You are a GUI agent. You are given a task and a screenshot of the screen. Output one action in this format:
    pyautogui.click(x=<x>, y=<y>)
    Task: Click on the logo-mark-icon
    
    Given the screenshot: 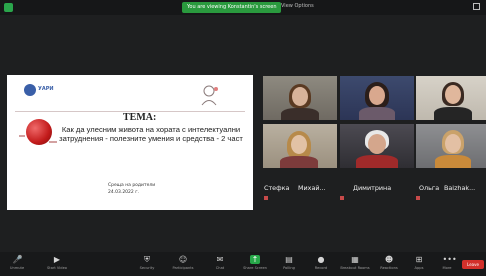 What is the action you would take?
    pyautogui.click(x=30, y=90)
    